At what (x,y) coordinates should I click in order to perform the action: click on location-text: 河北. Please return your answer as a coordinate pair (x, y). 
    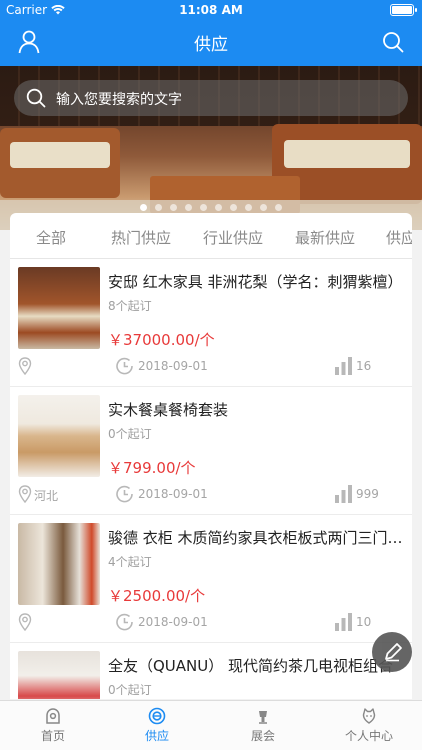
    Looking at the image, I should click on (46, 496).